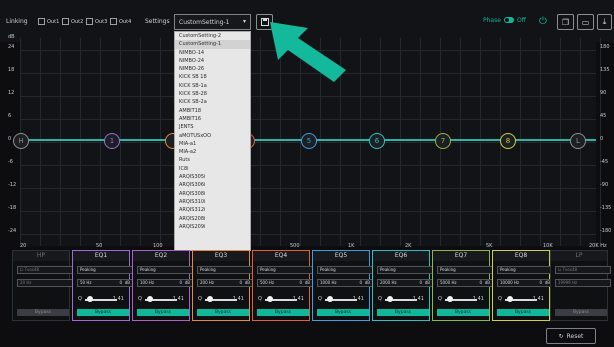 This screenshot has width=614, height=347. I want to click on eq-freq-gain-input: 10000 Hz 0 dB, so click(525, 283).